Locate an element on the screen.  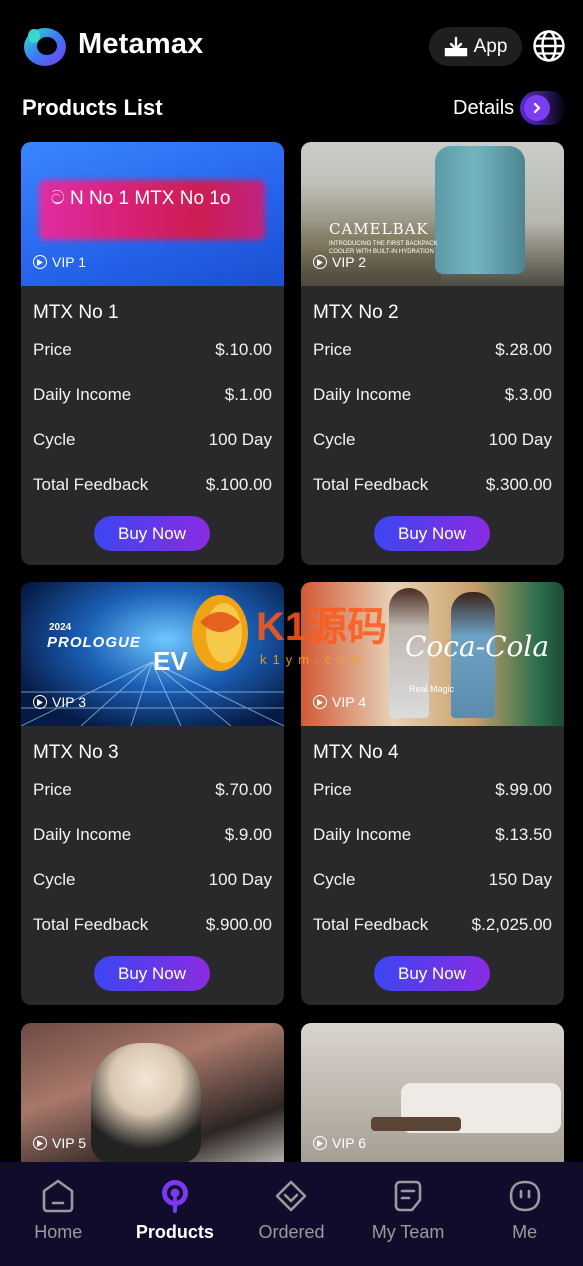
metamax-logo is located at coordinates (45, 47).